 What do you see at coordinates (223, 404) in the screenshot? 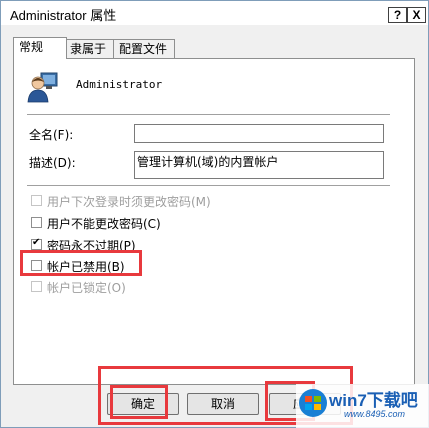
I see `cancel-button: 取消` at bounding box center [223, 404].